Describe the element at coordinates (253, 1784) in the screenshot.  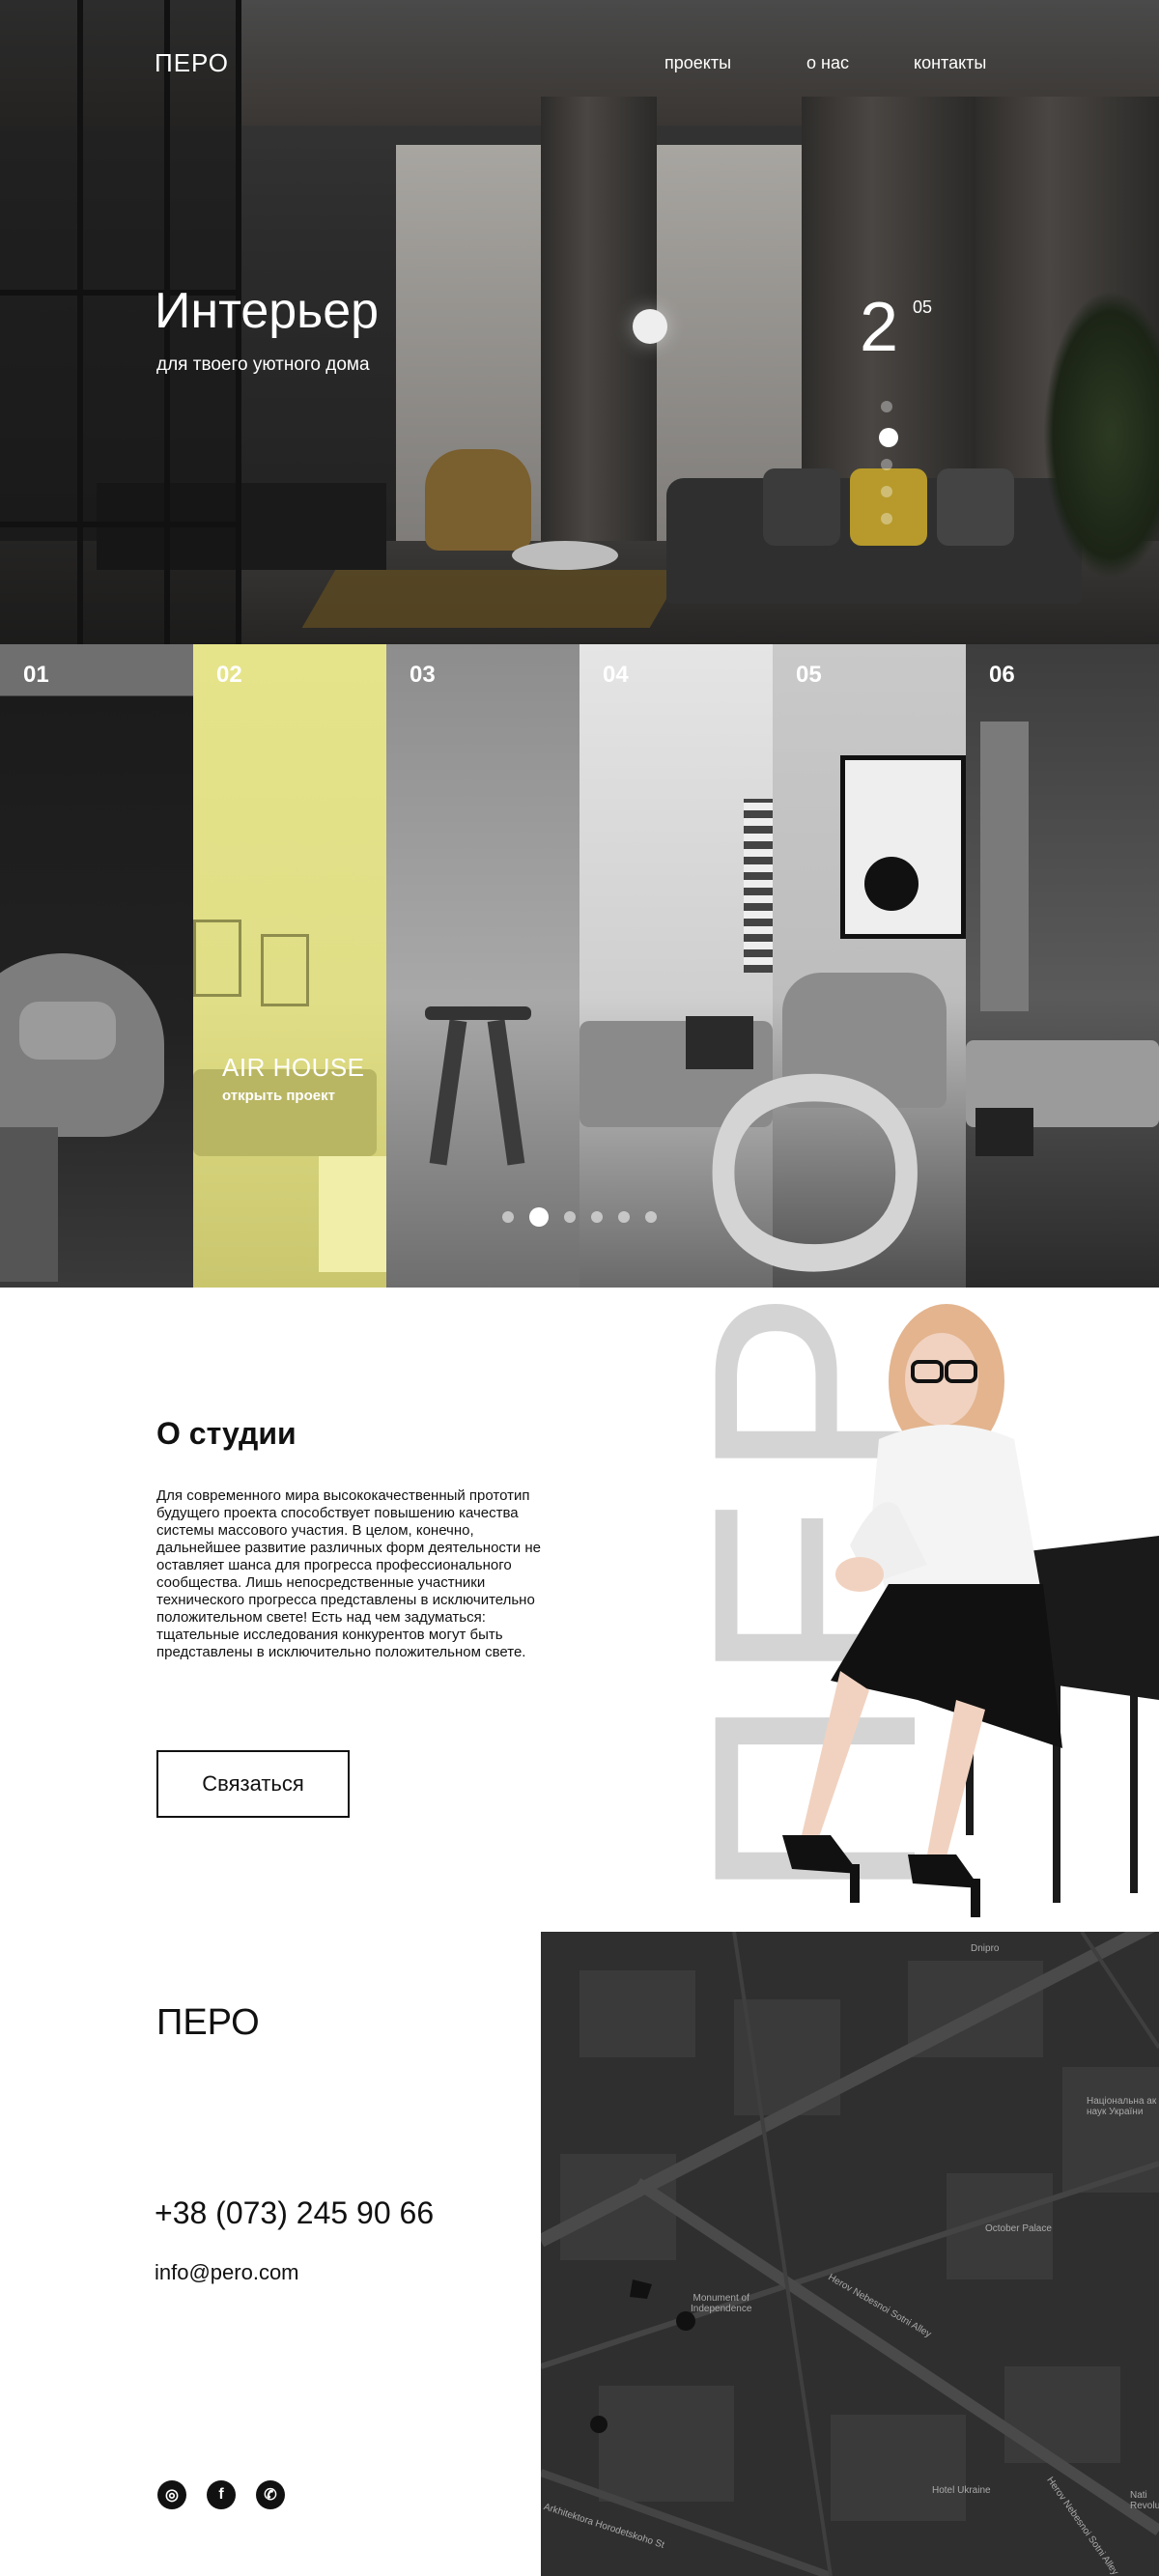
I see `contact-button: Связаться` at that location.